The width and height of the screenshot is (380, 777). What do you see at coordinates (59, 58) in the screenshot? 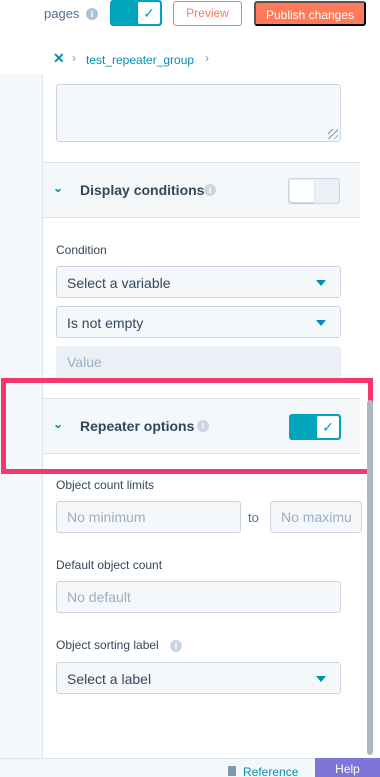
I see `close-icon: ✕` at bounding box center [59, 58].